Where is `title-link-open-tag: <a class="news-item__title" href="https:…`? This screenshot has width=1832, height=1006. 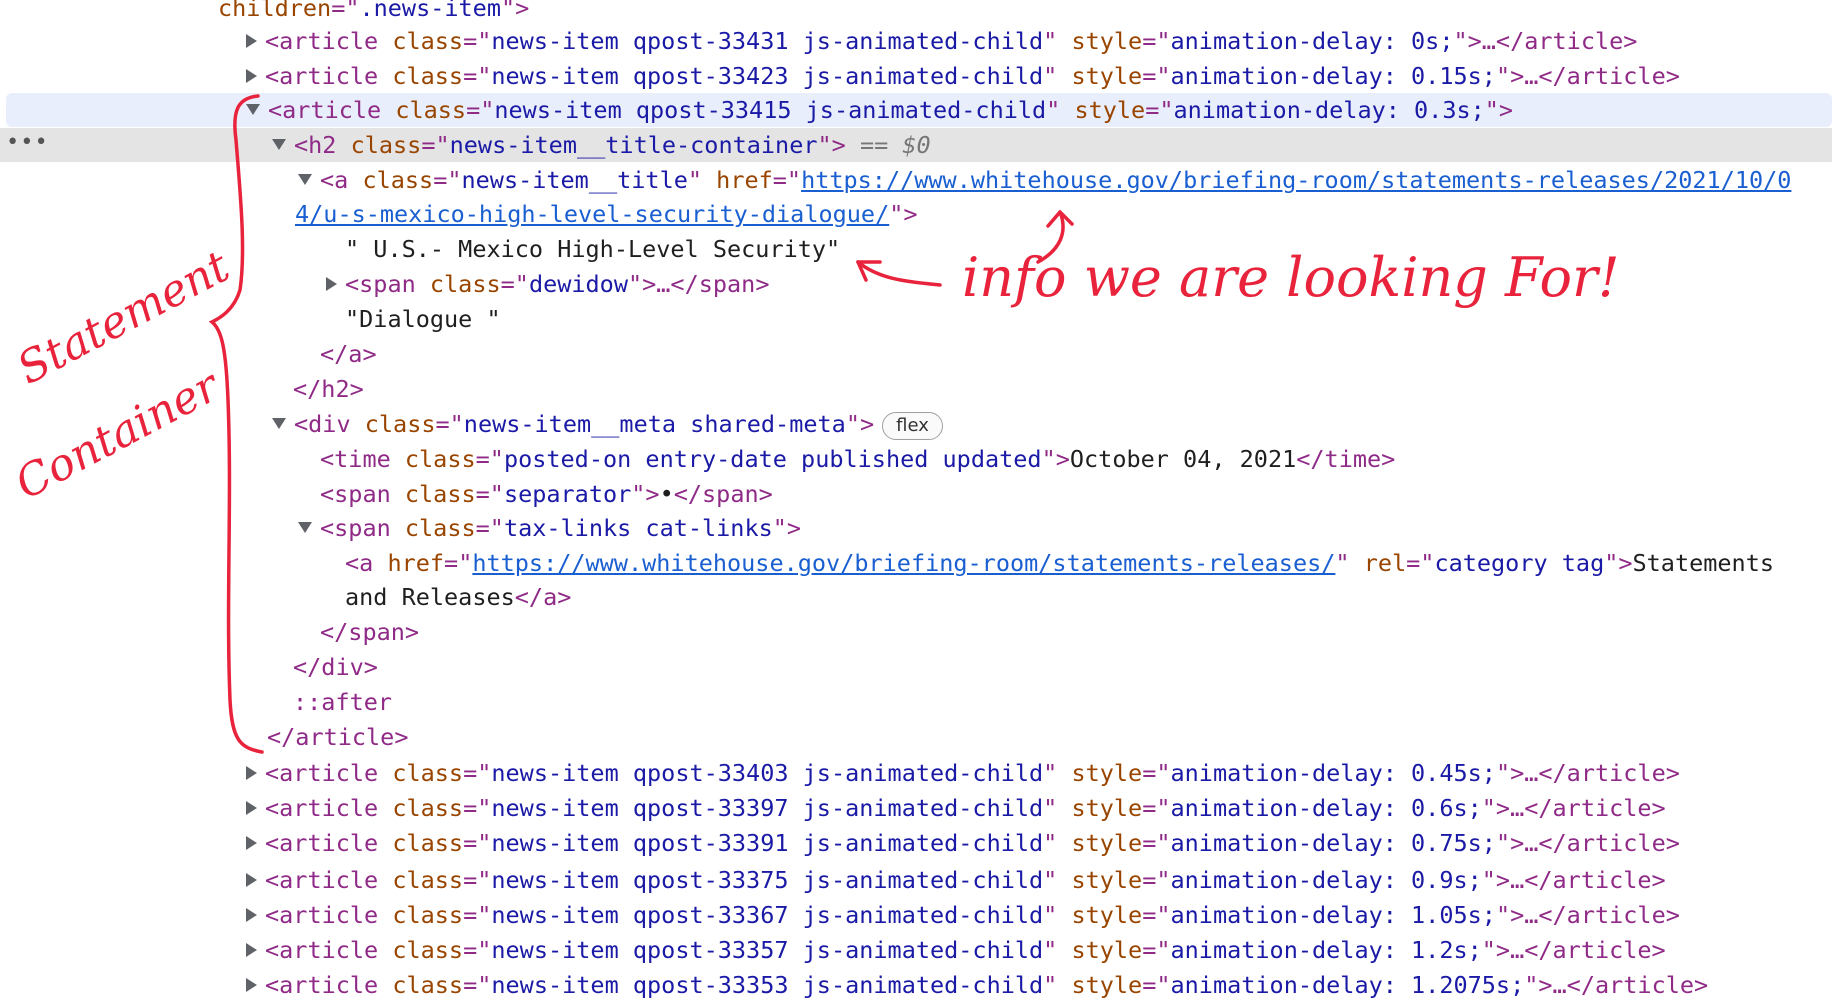 title-link-open-tag: <a class="news-item__title" href="https:… is located at coordinates (916, 180).